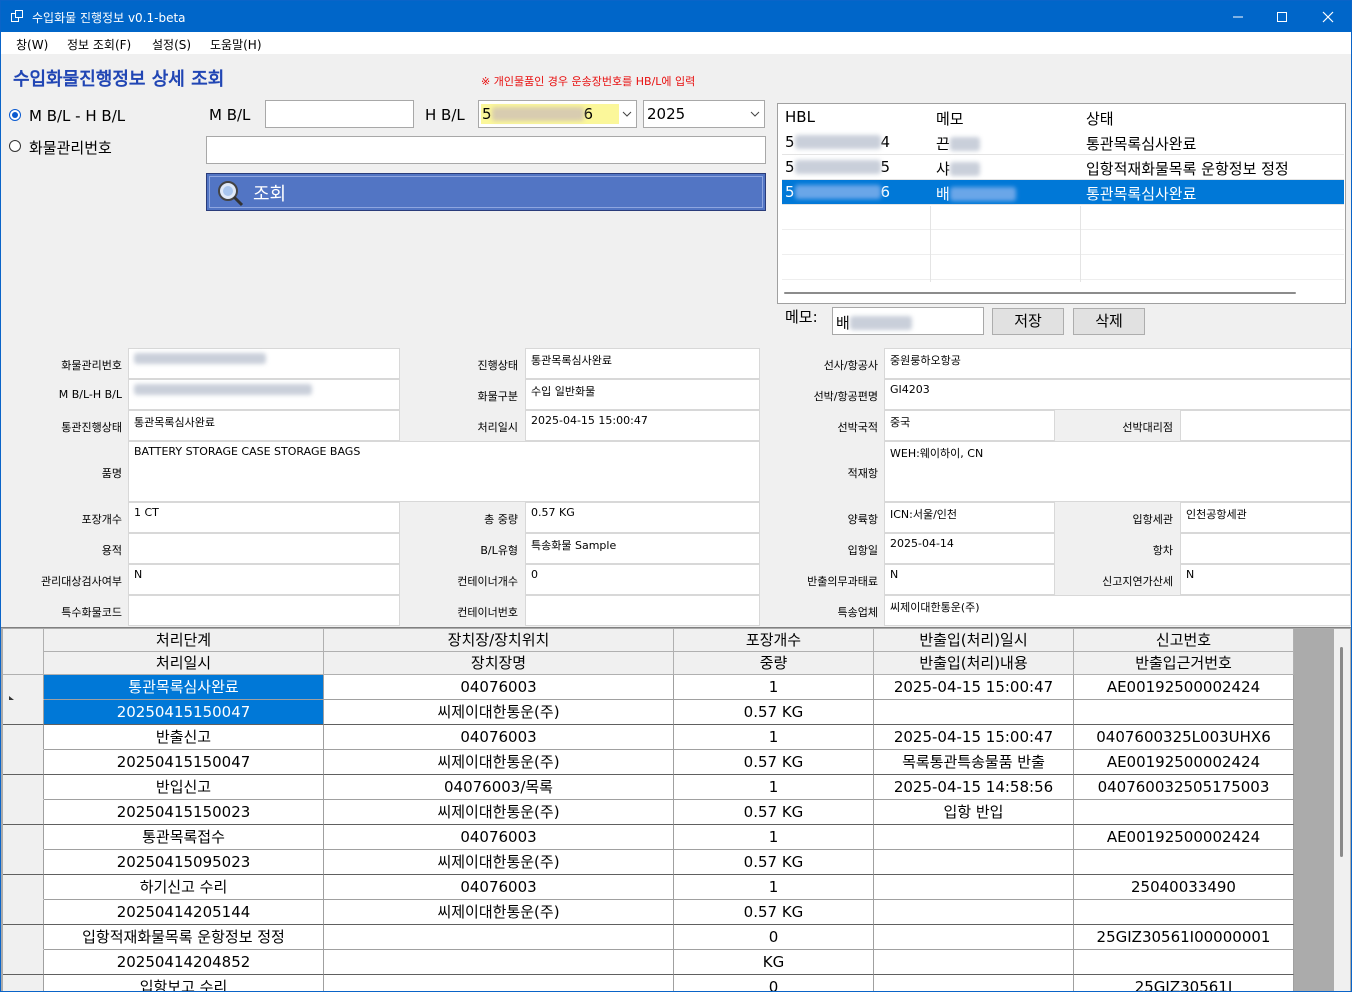 The width and height of the screenshot is (1352, 992). I want to click on grid-column-header: 반출입근거번호, so click(1184, 663).